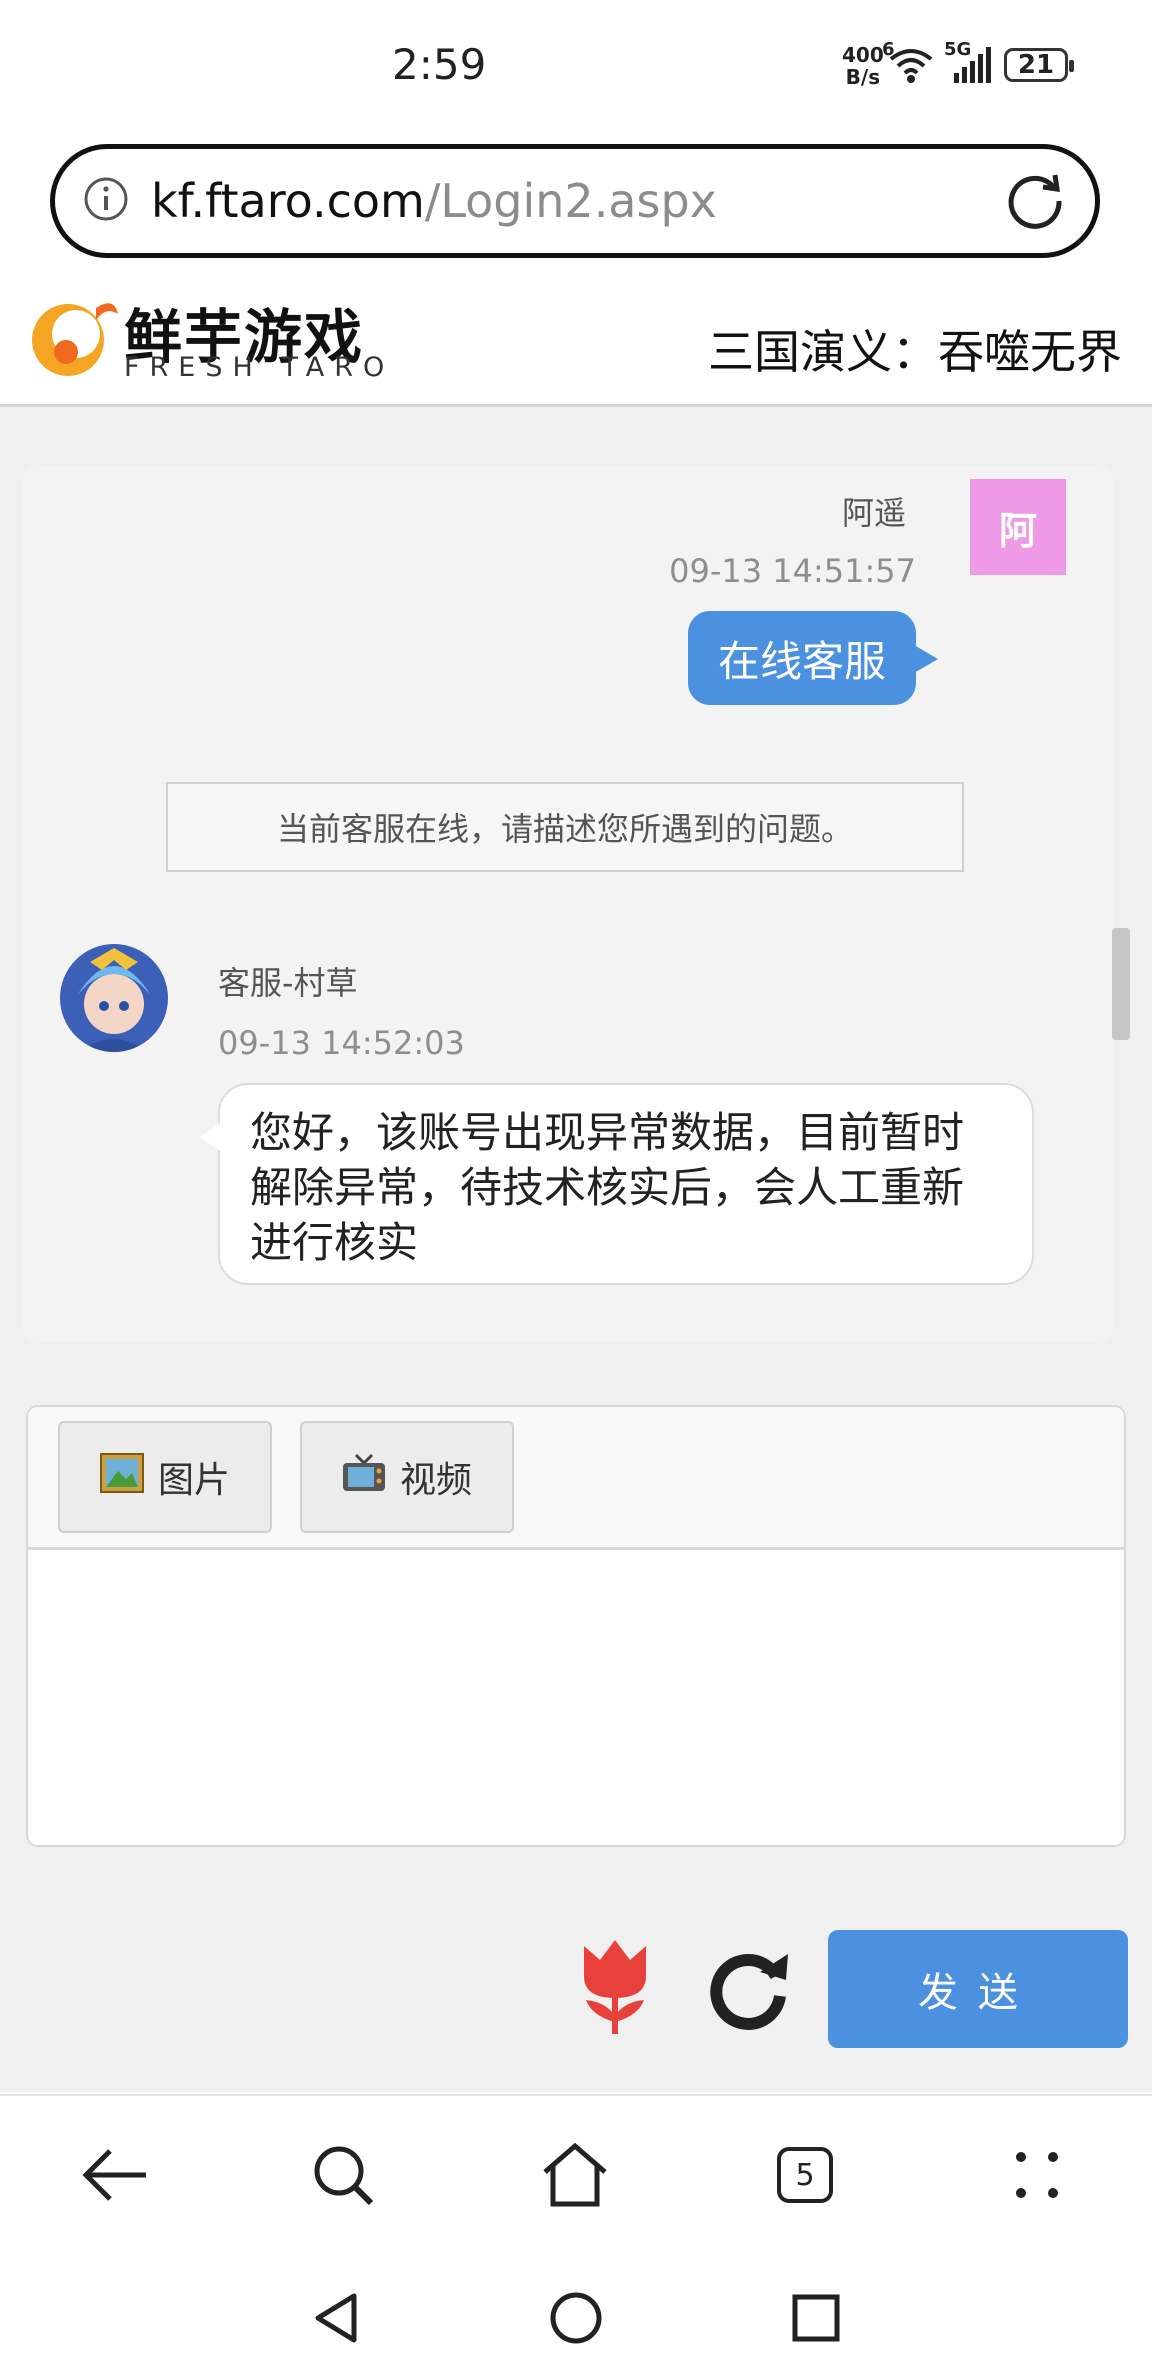 The image size is (1152, 2376). What do you see at coordinates (336, 2318) in the screenshot?
I see `system-back-icon` at bounding box center [336, 2318].